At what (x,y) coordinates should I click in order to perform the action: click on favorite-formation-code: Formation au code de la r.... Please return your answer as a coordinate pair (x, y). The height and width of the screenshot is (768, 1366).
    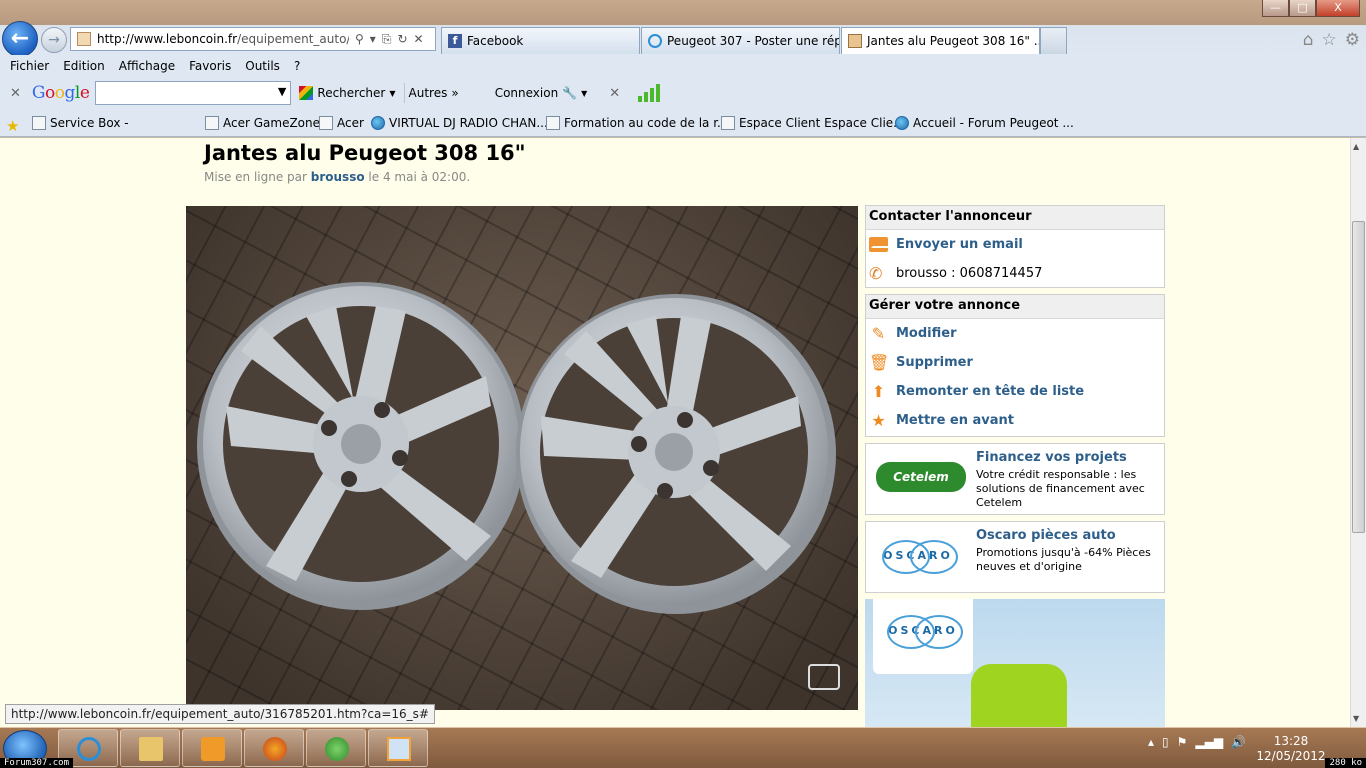
    Looking at the image, I should click on (637, 123).